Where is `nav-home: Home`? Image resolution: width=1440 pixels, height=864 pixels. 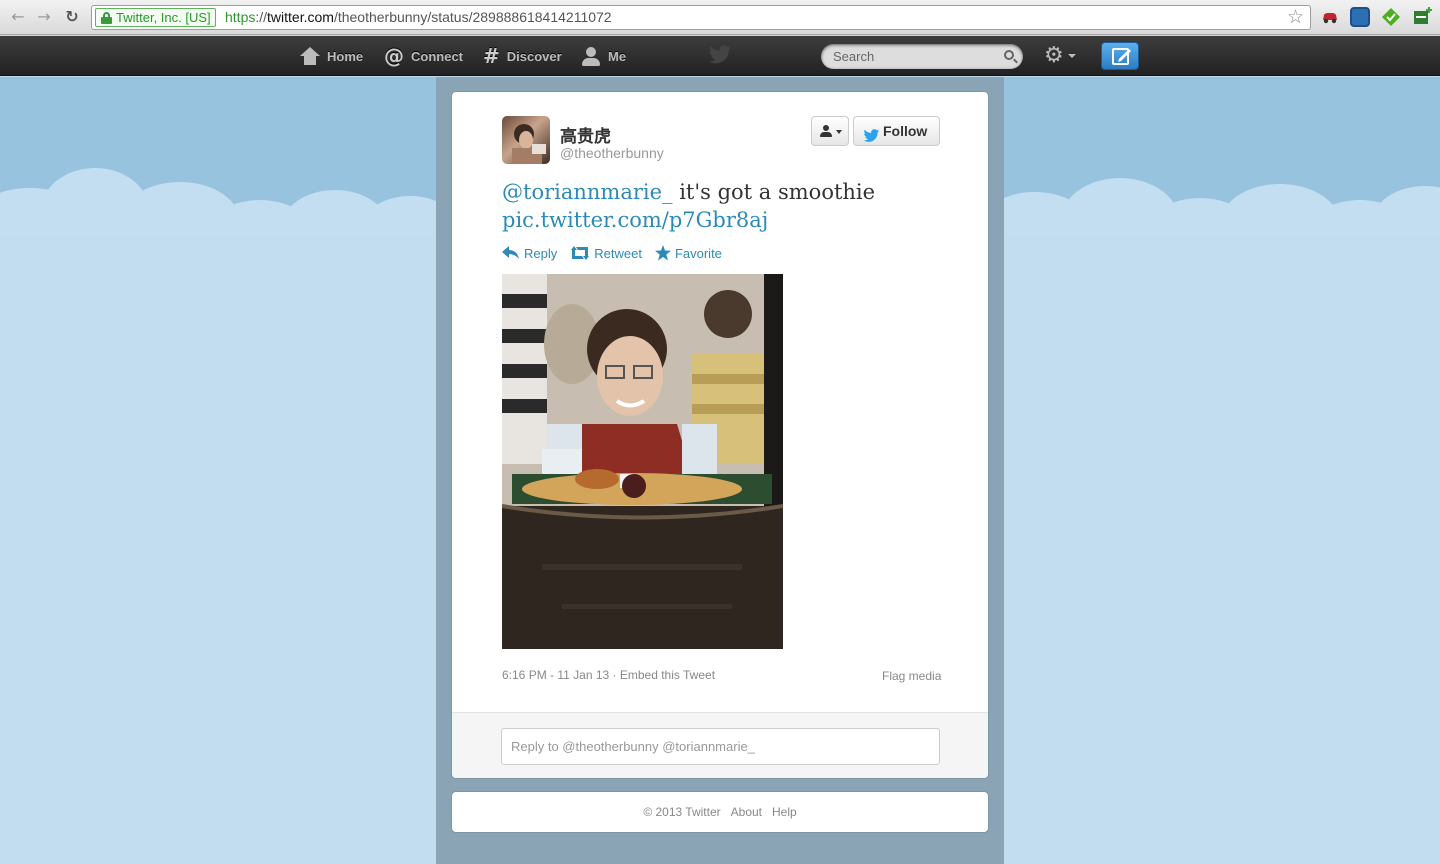 nav-home: Home is located at coordinates (331, 56).